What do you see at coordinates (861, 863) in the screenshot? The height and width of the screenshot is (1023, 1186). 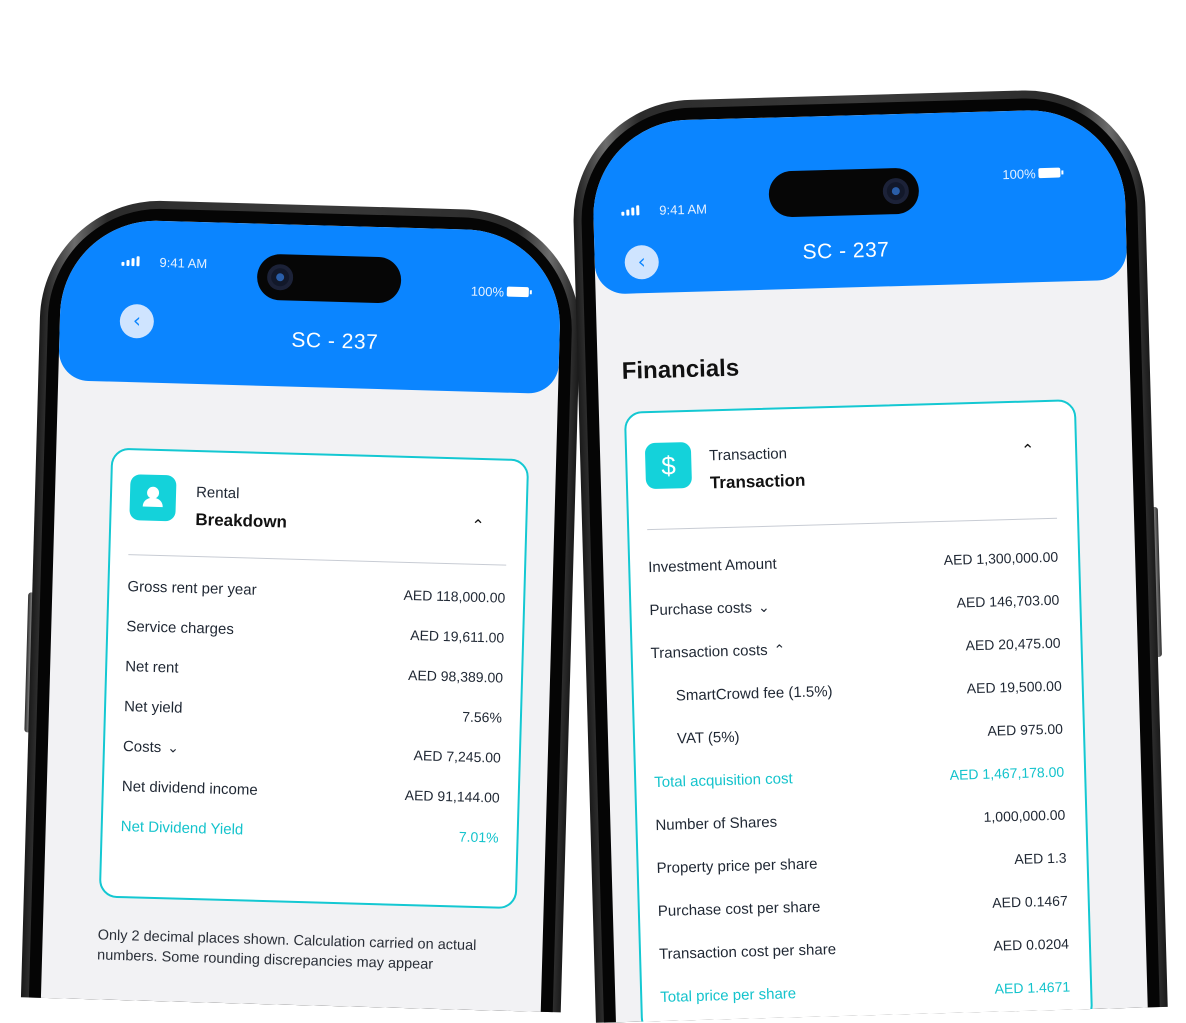 I see `table-row: Property price per share AED 1.3` at bounding box center [861, 863].